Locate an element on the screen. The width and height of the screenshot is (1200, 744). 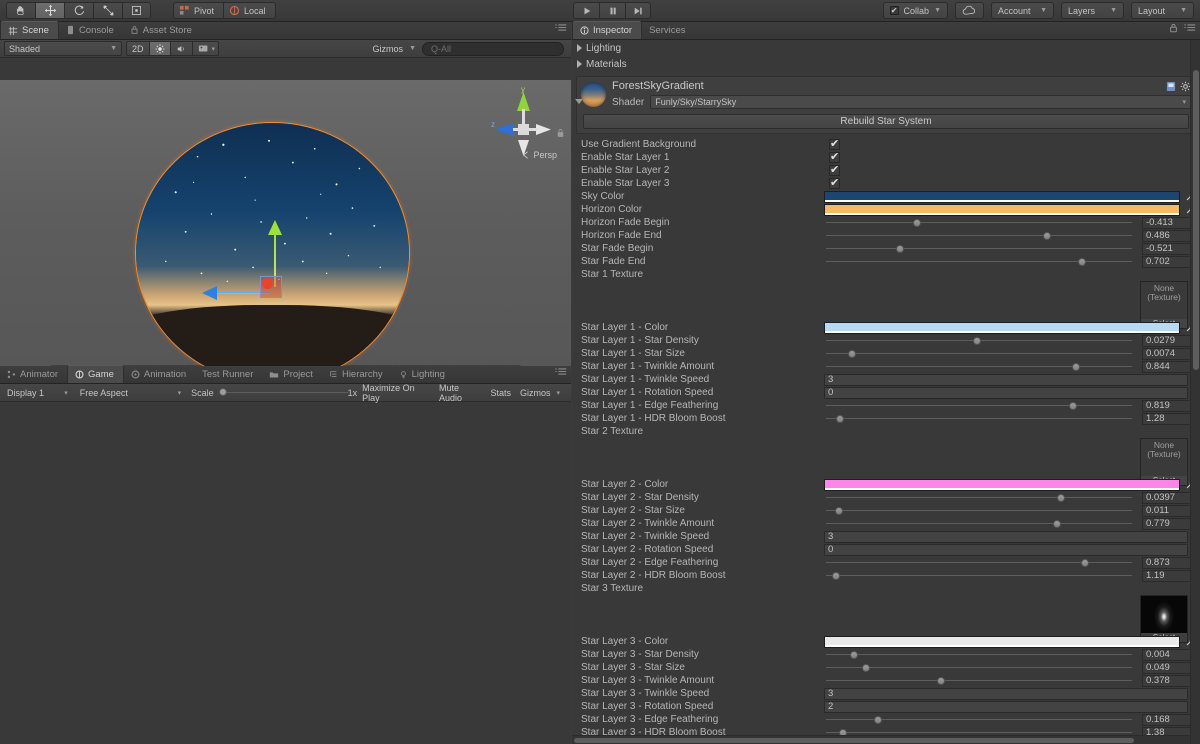
tab-services: Services is located at coordinates (668, 30).